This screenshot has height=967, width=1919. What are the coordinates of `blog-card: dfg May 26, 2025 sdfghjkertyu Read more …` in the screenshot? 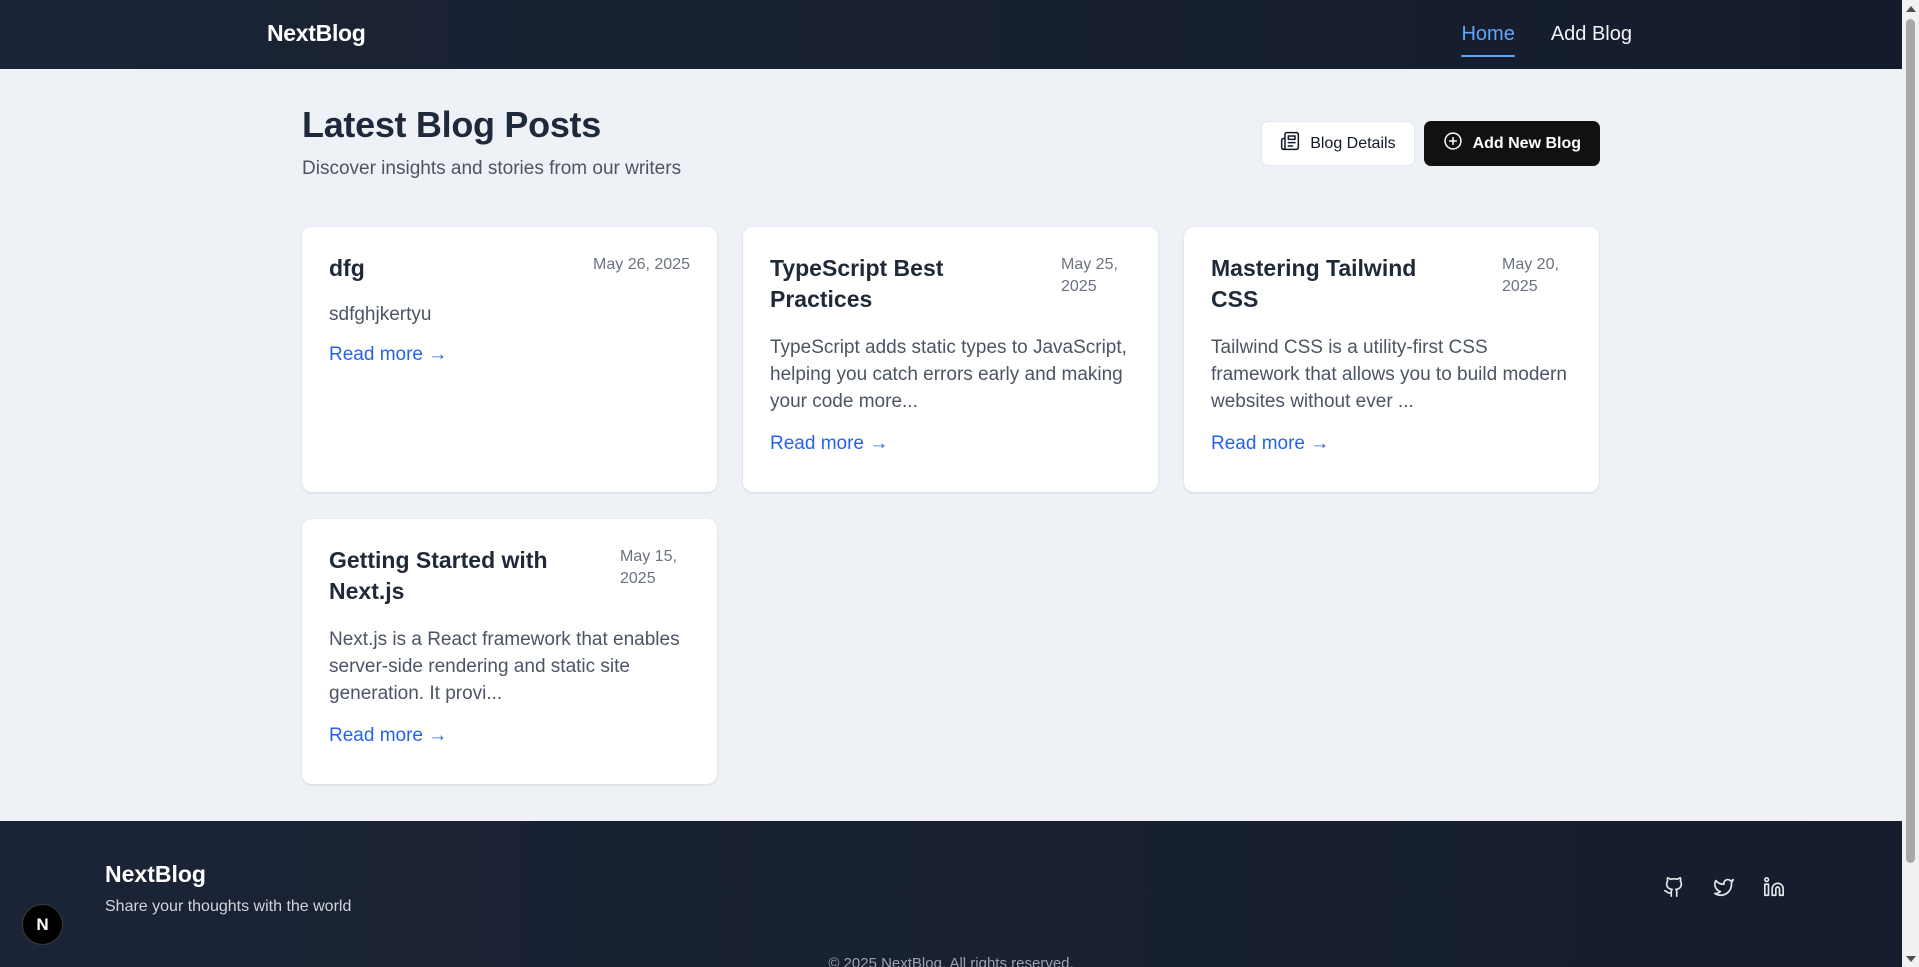 It's located at (509, 359).